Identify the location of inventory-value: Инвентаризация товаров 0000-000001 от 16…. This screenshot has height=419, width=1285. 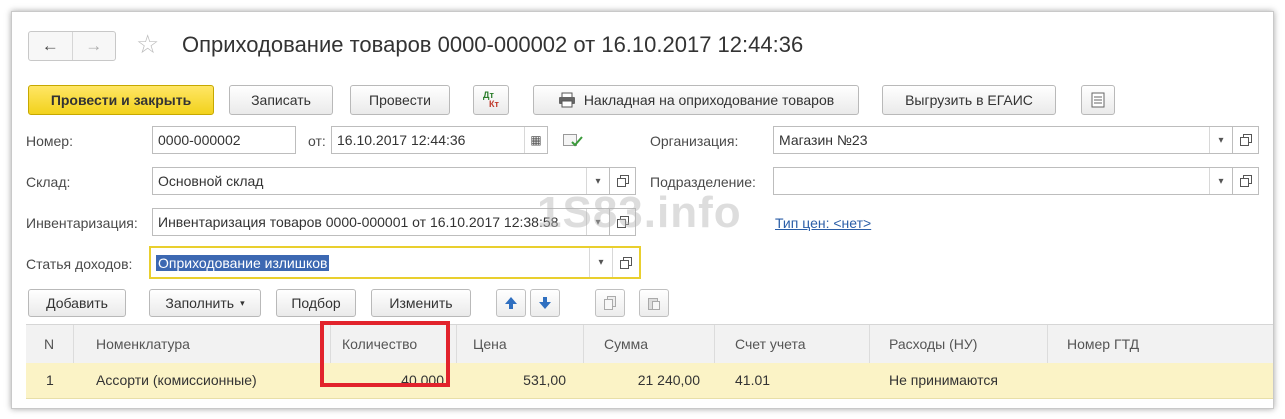
(358, 222).